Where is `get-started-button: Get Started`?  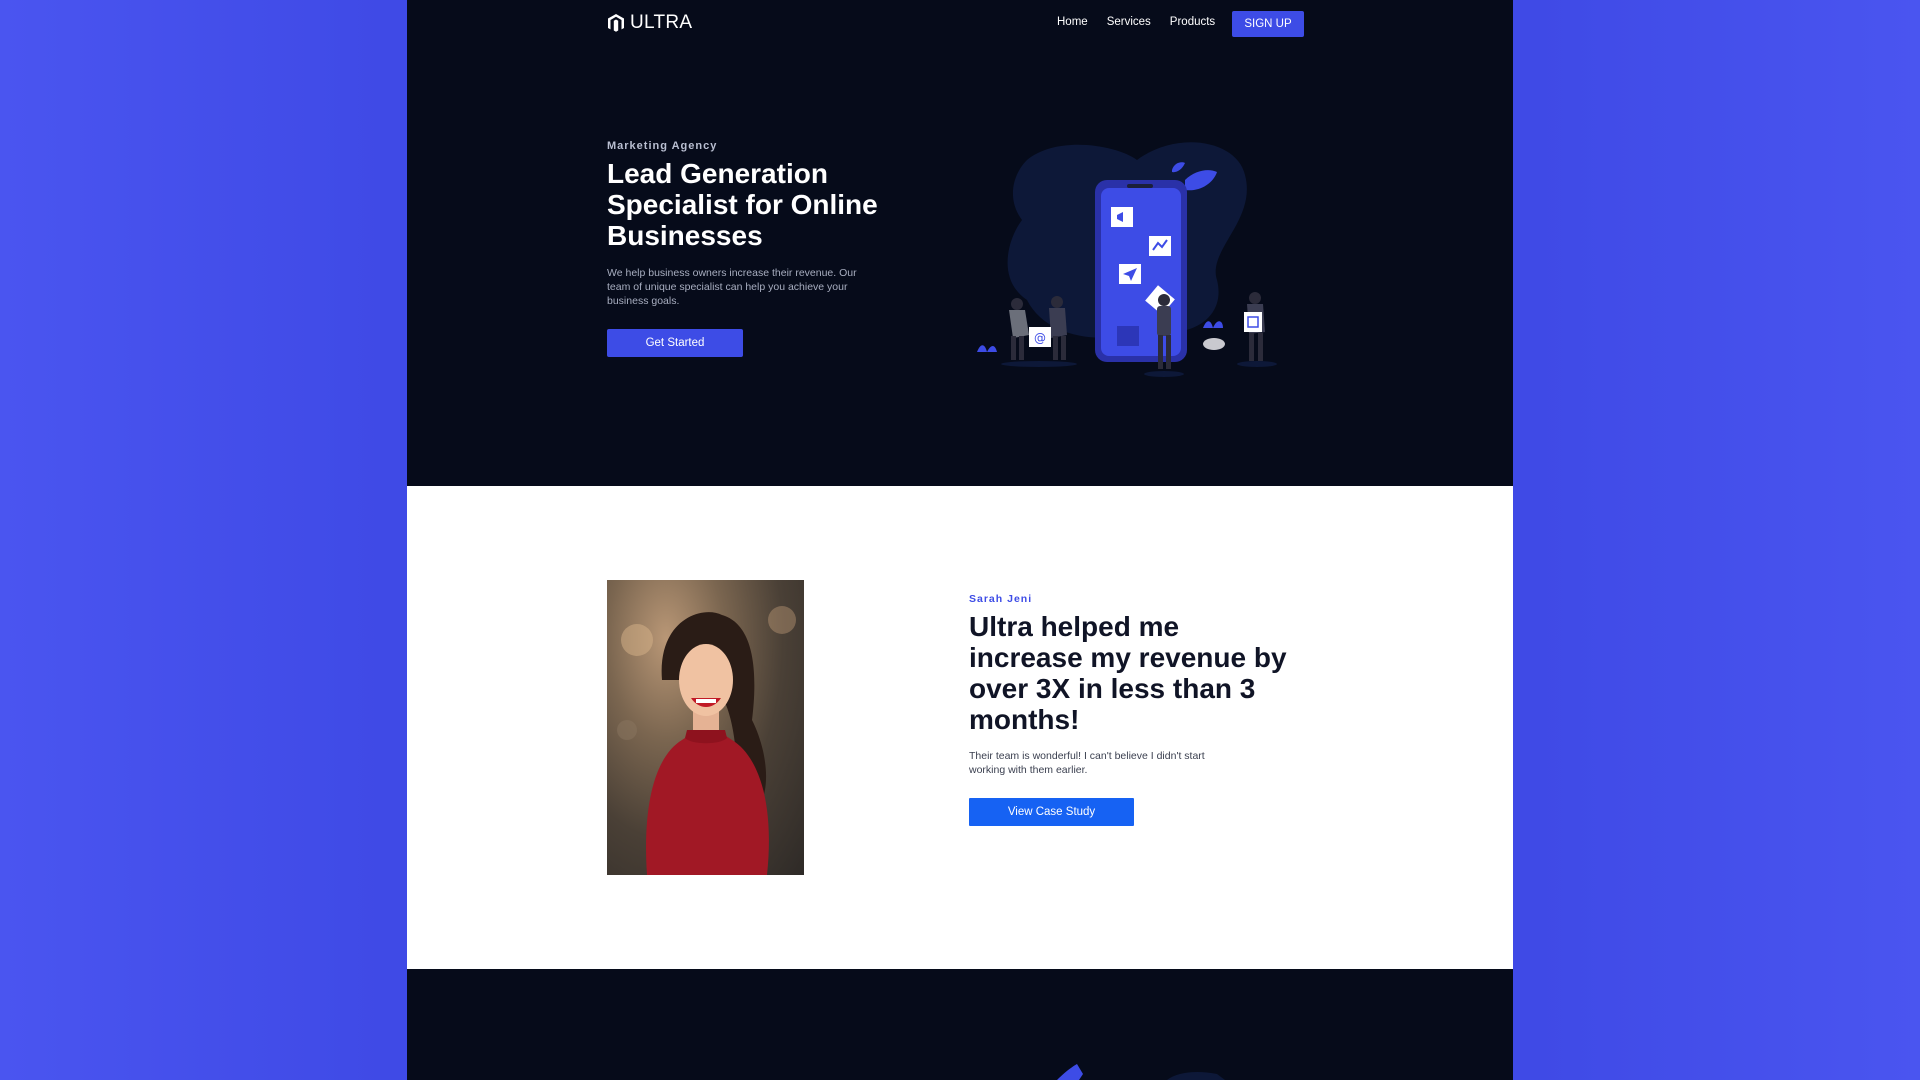 get-started-button: Get Started is located at coordinates (675, 343).